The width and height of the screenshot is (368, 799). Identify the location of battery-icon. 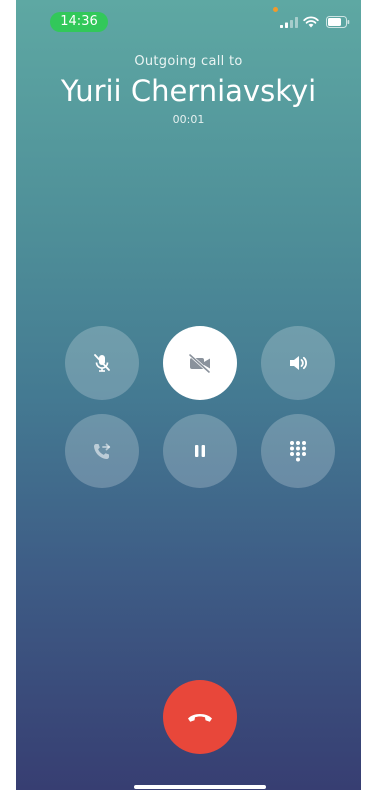
(338, 22).